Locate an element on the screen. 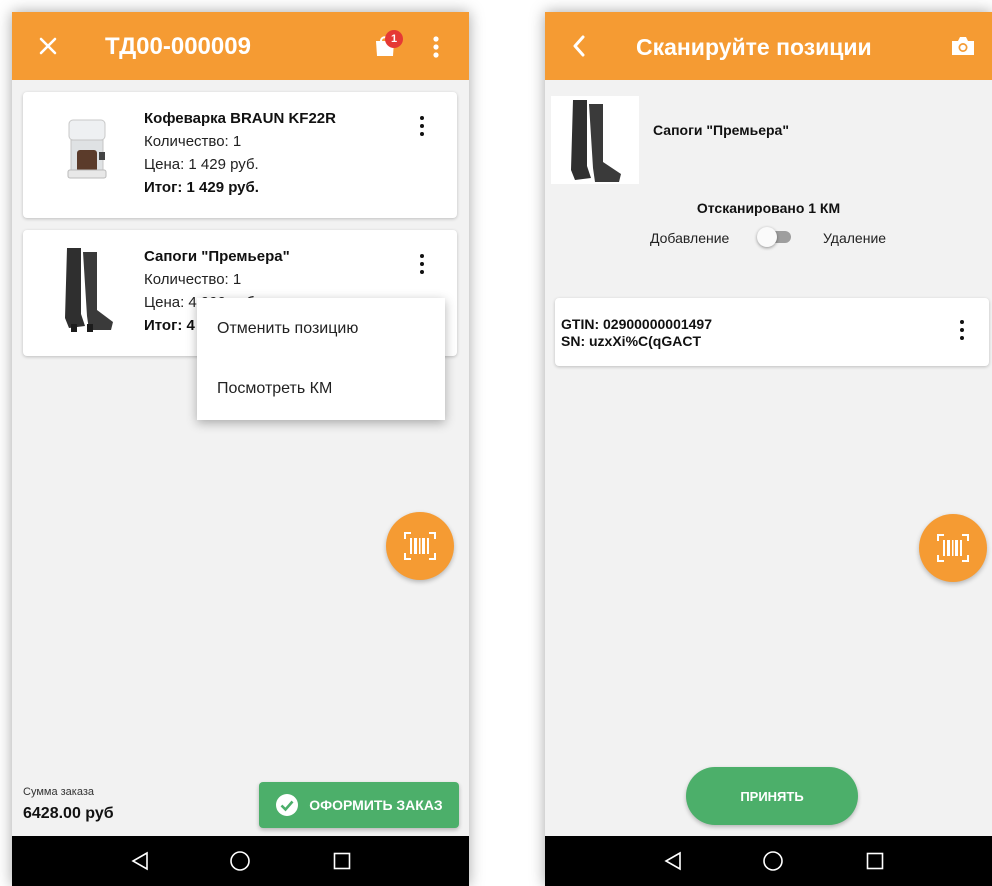 The image size is (992, 886). boots-image is located at coordinates (87, 290).